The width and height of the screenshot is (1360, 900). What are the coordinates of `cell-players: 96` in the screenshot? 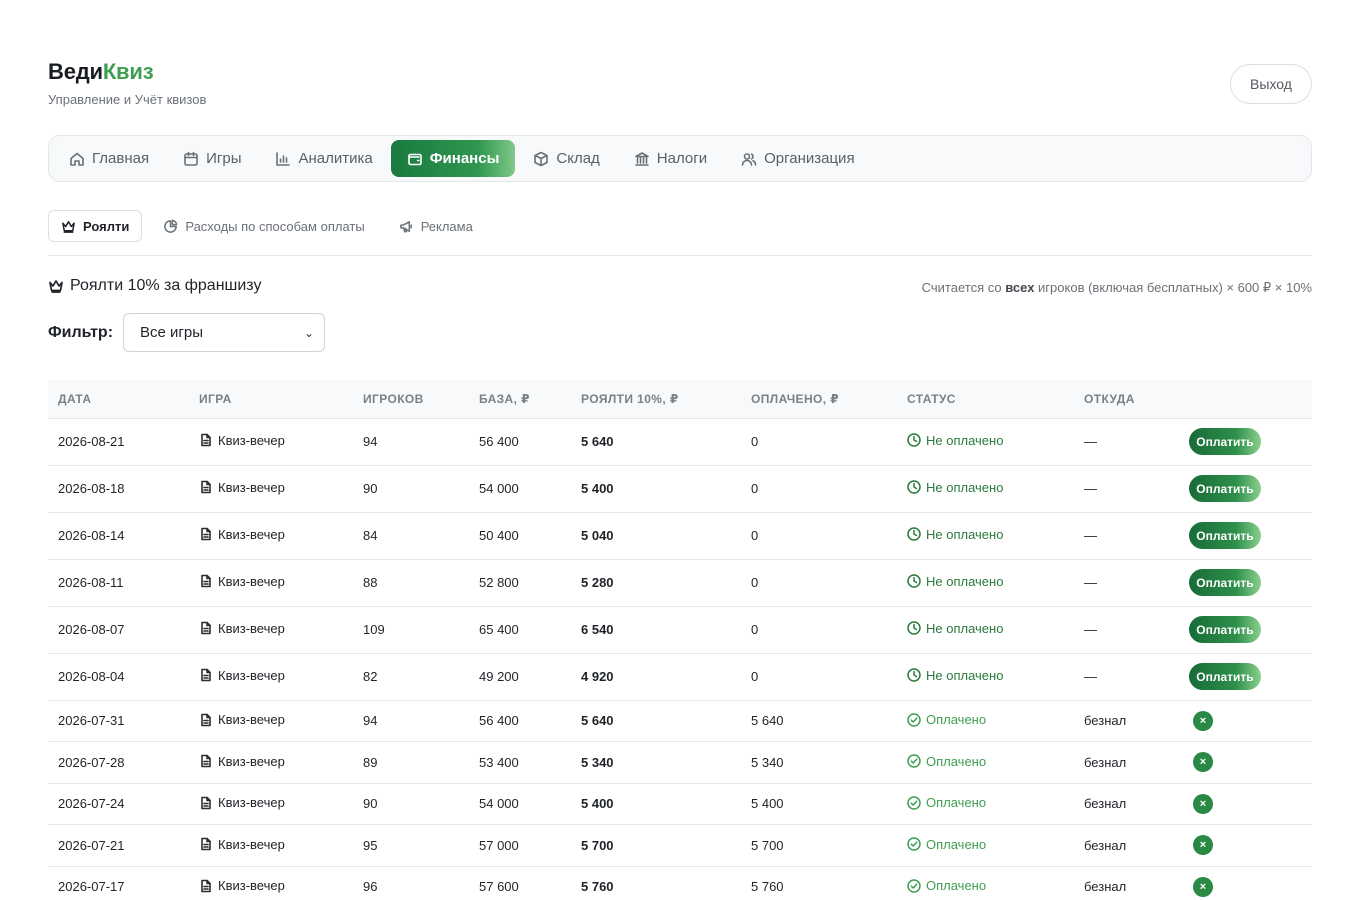 It's located at (411, 883).